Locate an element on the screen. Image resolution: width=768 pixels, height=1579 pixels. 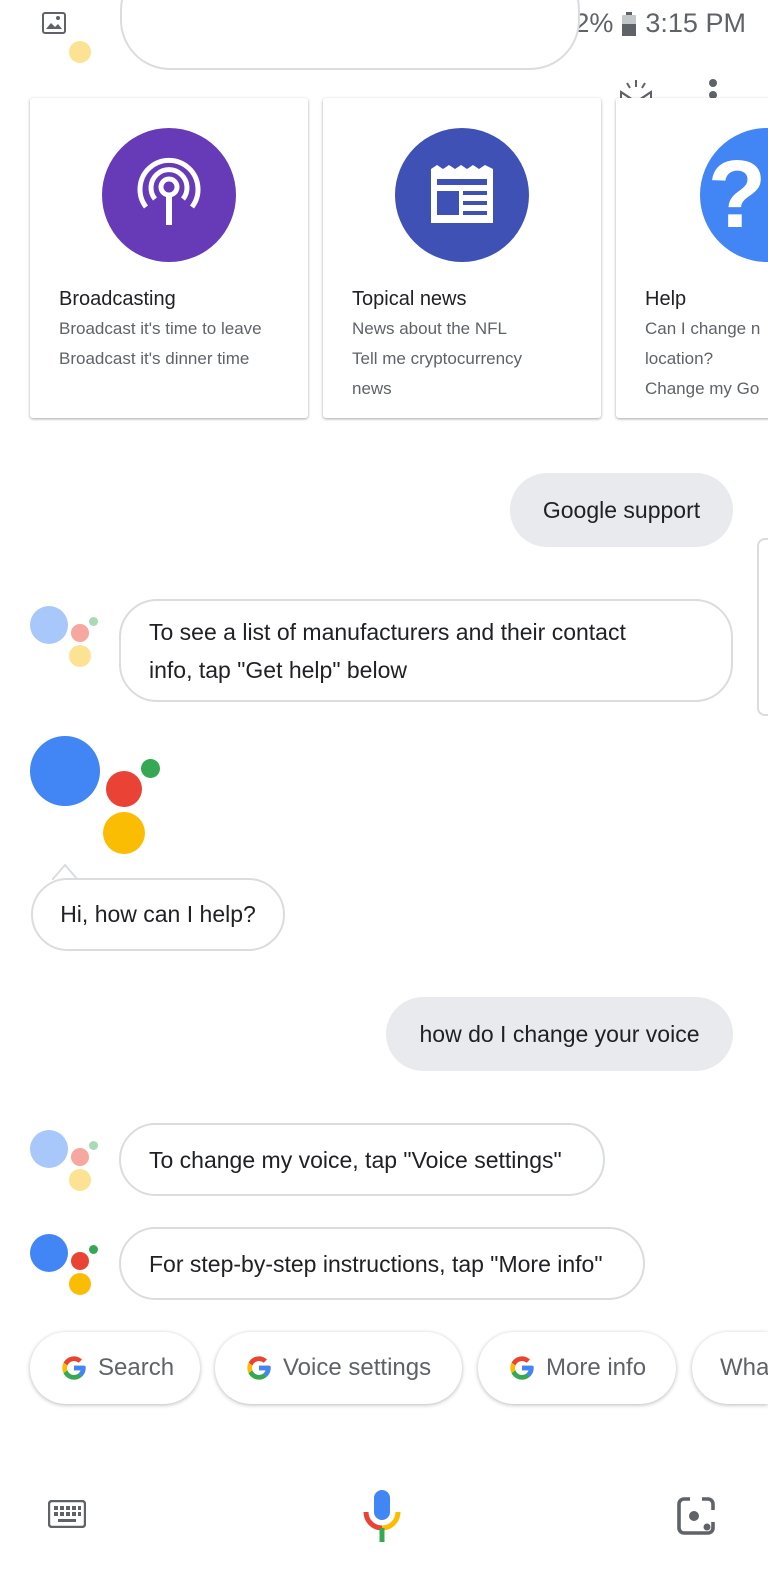
lens-icon is located at coordinates (696, 1516).